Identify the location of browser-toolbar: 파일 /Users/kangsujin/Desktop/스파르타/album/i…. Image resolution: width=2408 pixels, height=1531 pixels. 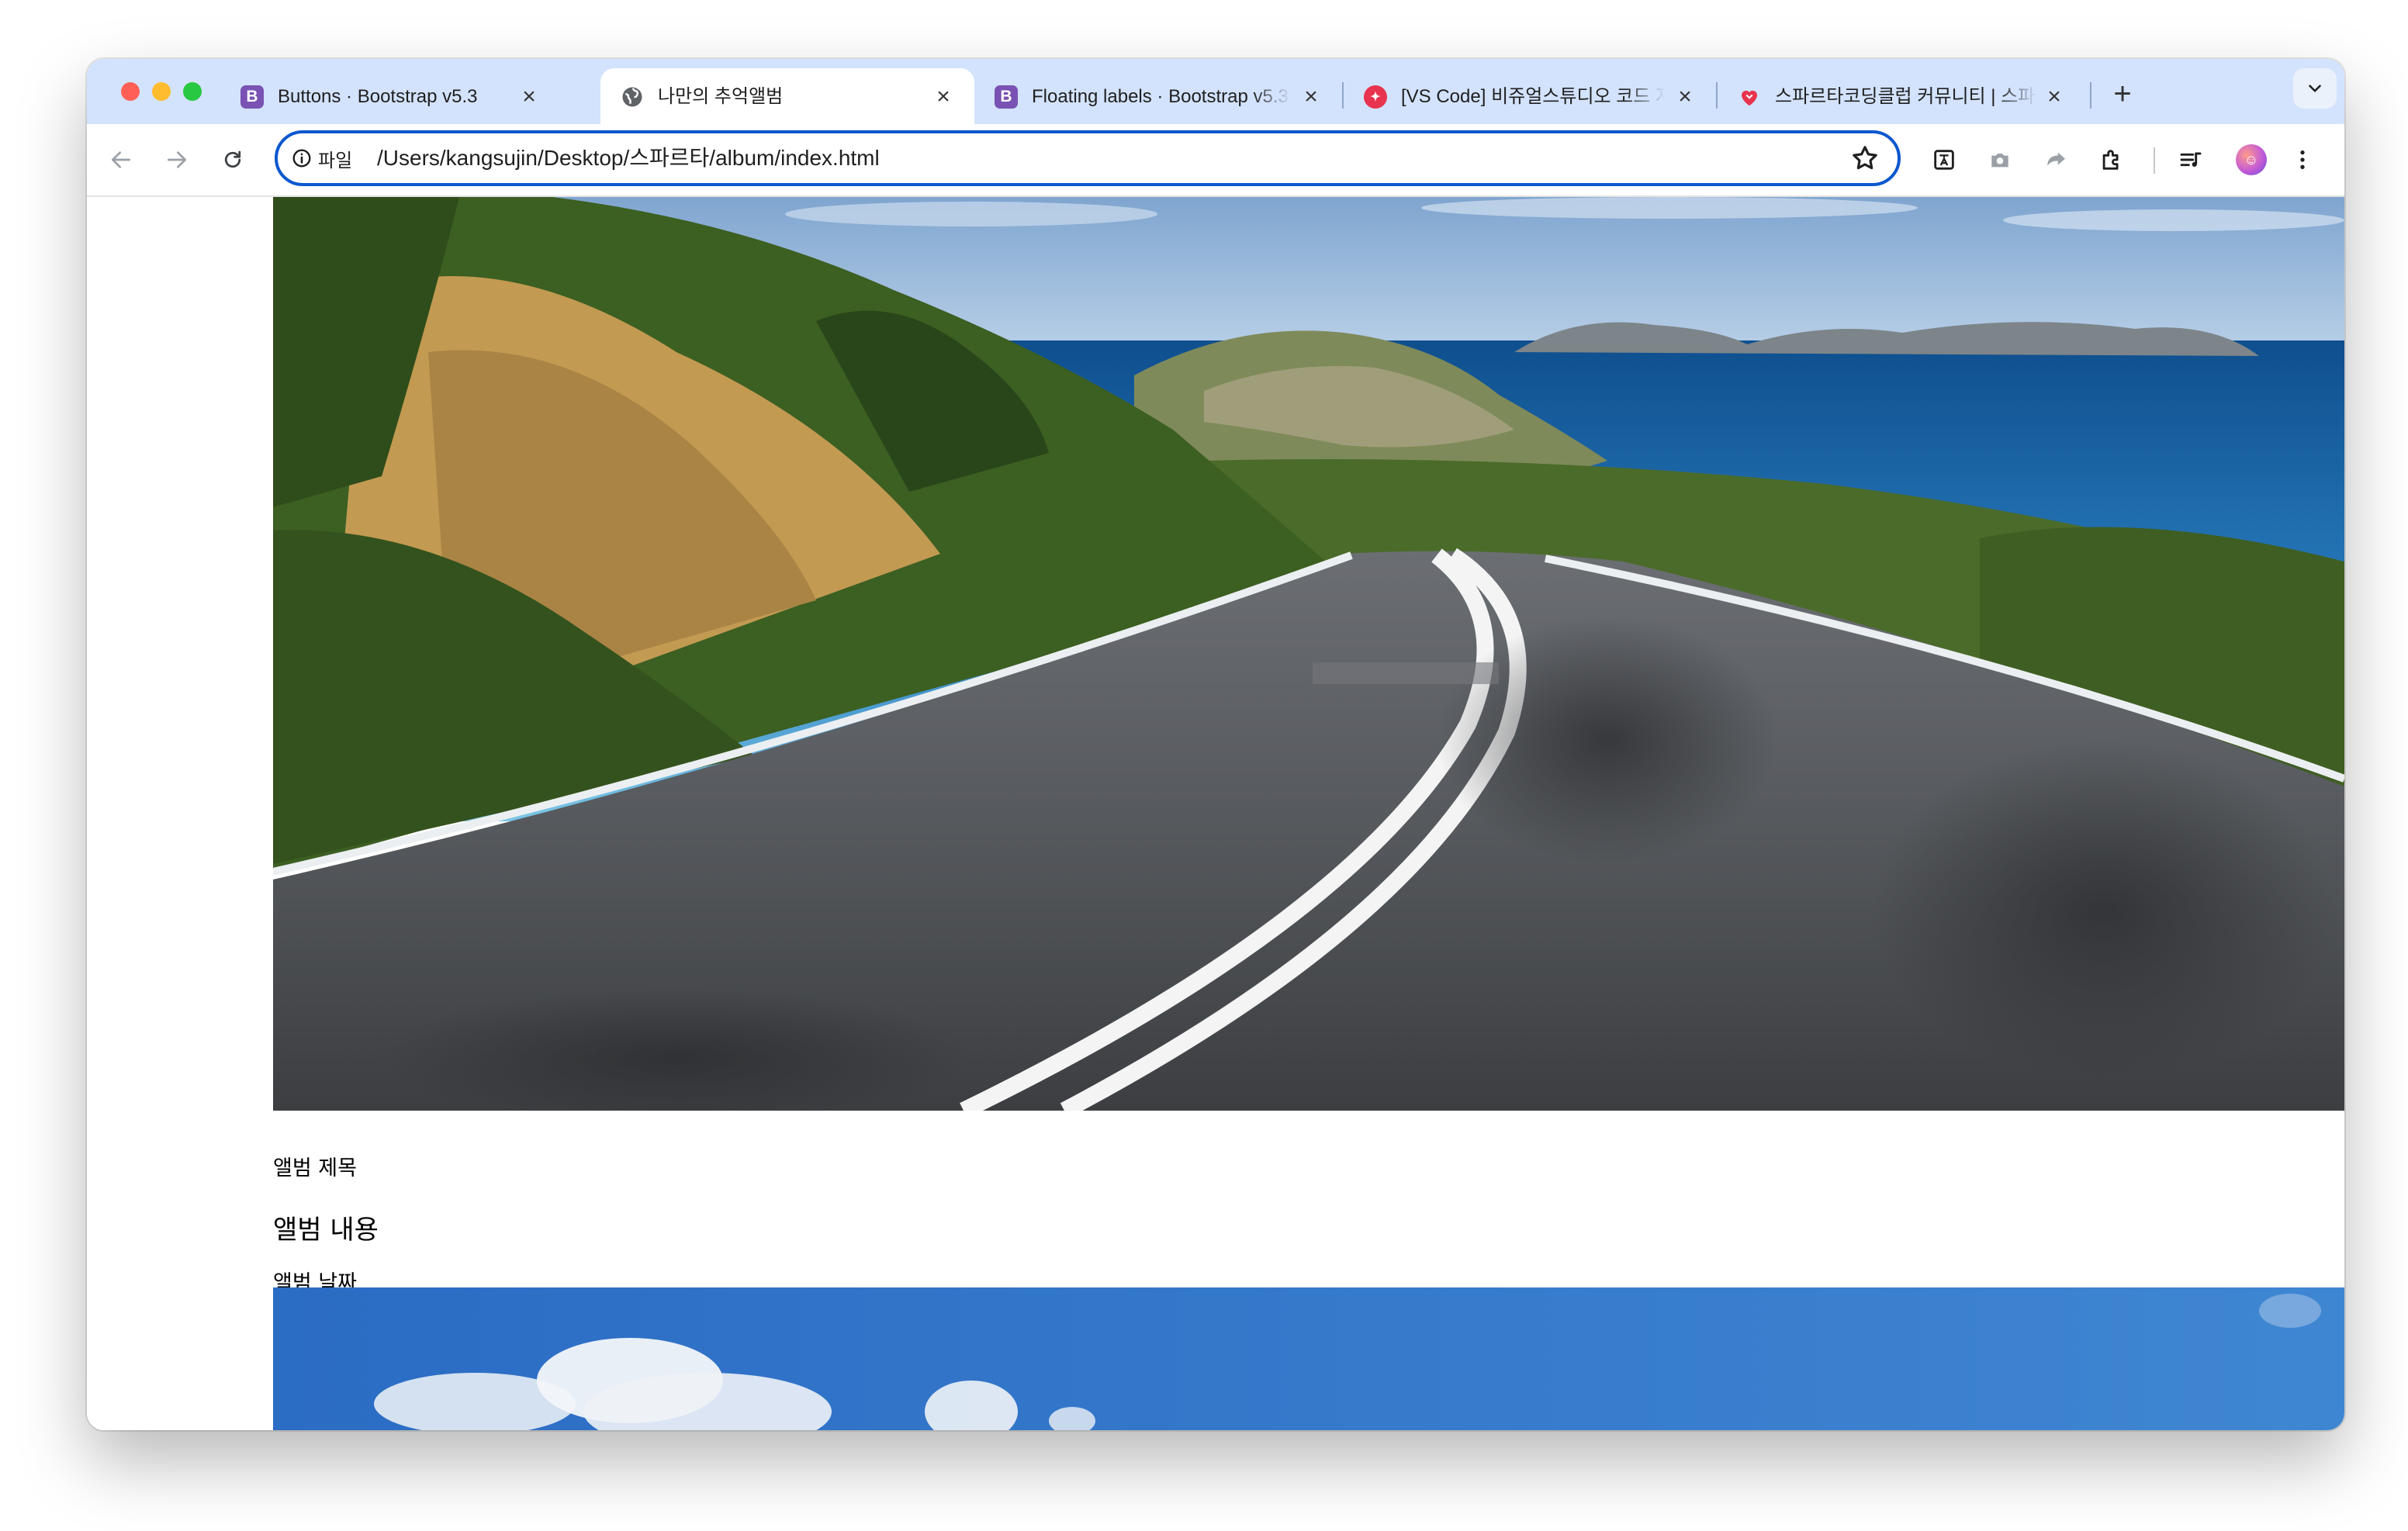
(1215, 160).